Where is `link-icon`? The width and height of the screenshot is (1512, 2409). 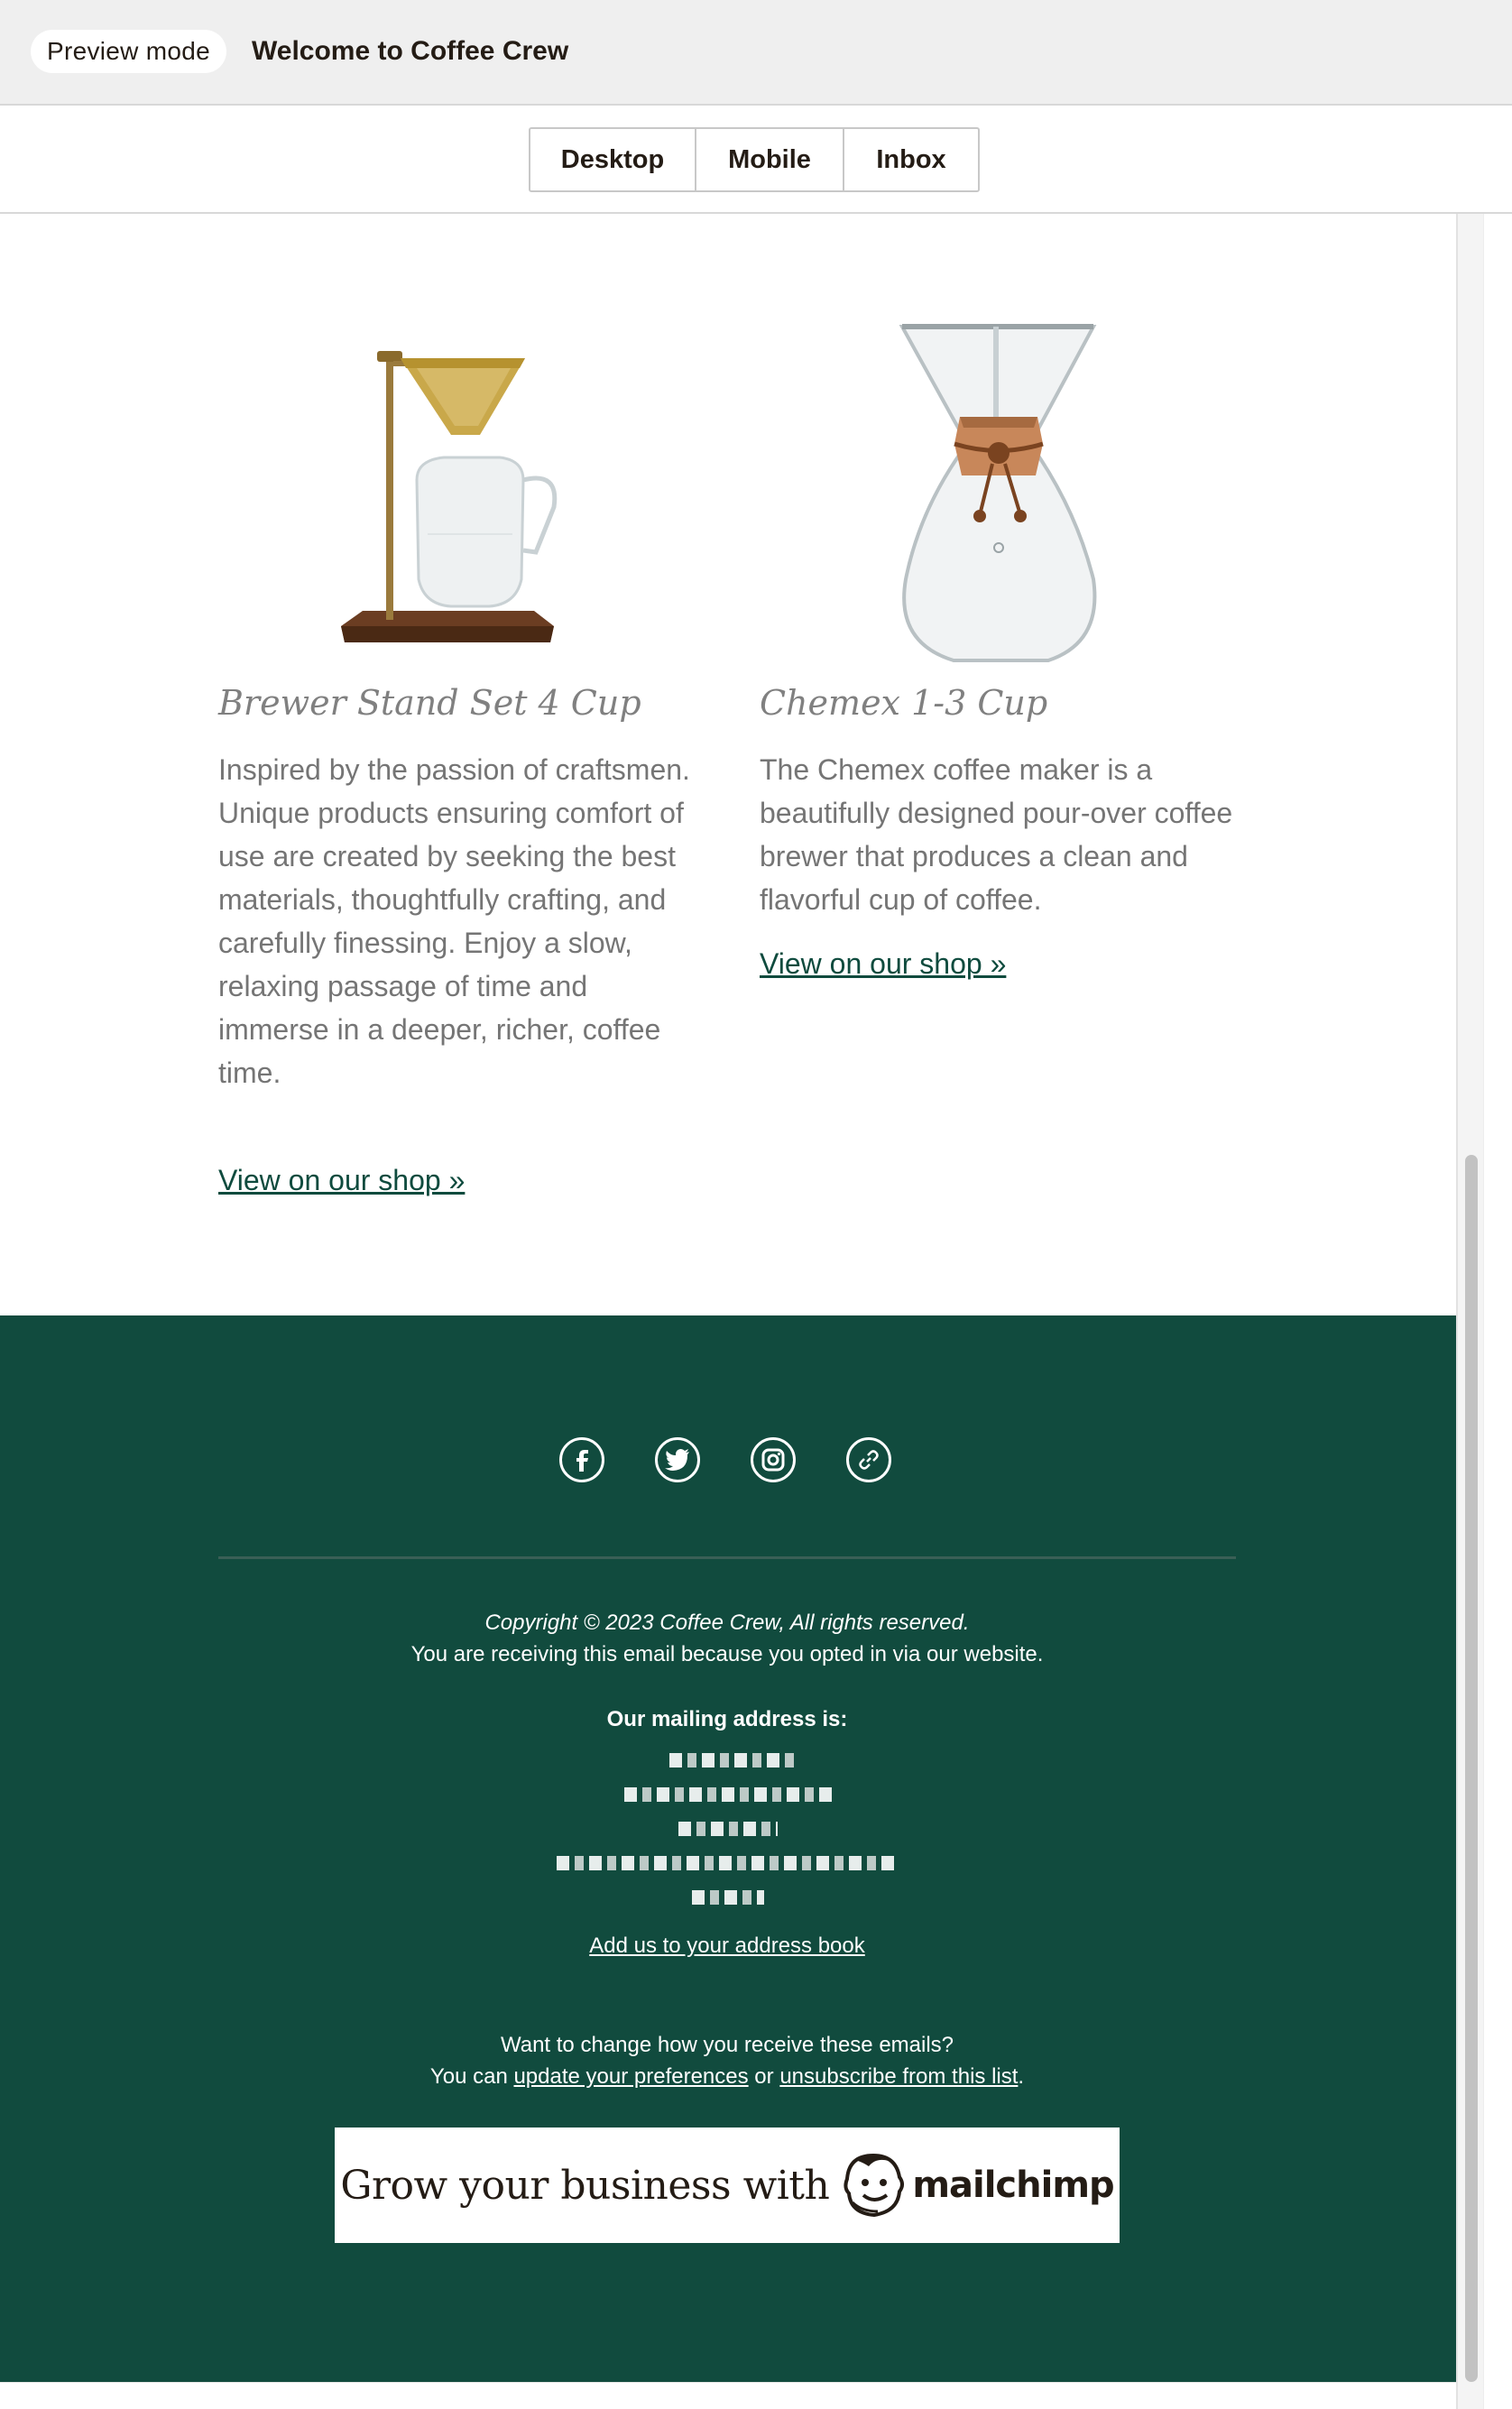
link-icon is located at coordinates (868, 1459).